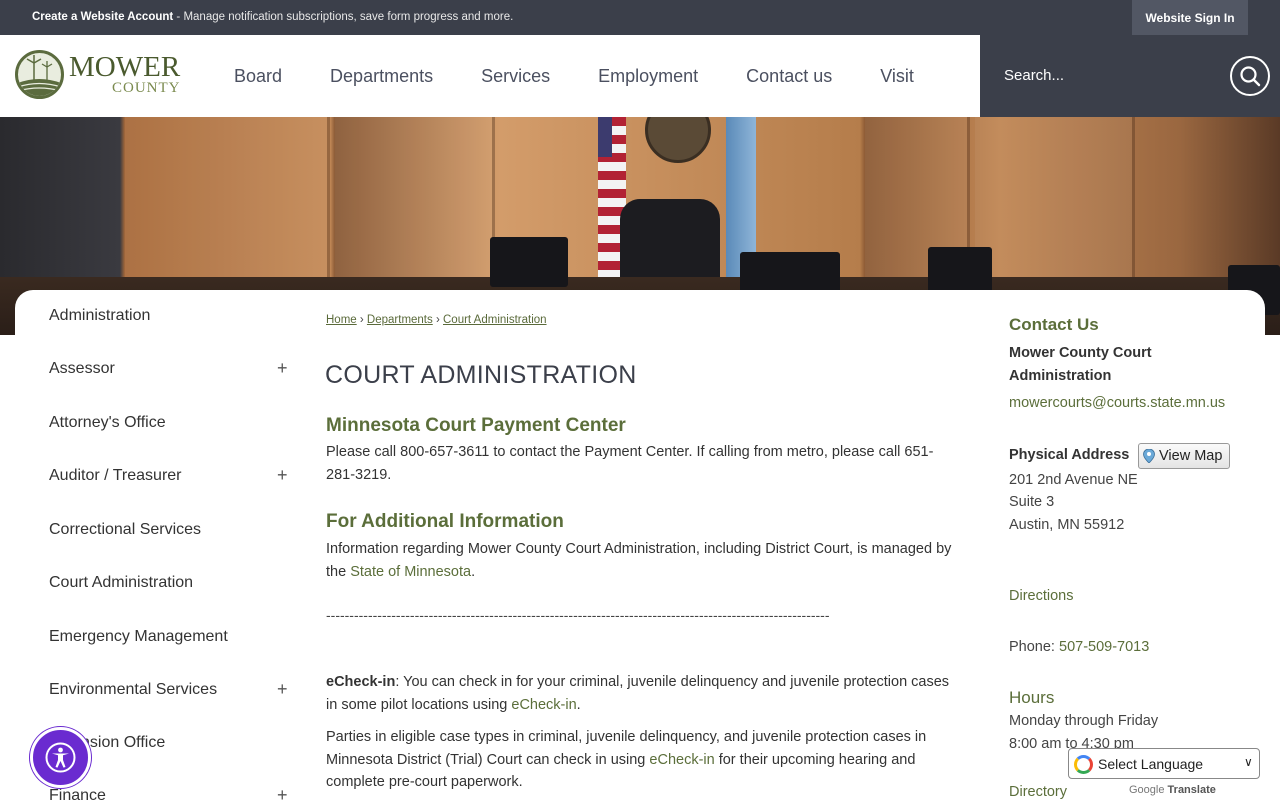 The height and width of the screenshot is (800, 1280). What do you see at coordinates (121, 583) in the screenshot?
I see `sidebar-item-court-administration: Court Administration` at bounding box center [121, 583].